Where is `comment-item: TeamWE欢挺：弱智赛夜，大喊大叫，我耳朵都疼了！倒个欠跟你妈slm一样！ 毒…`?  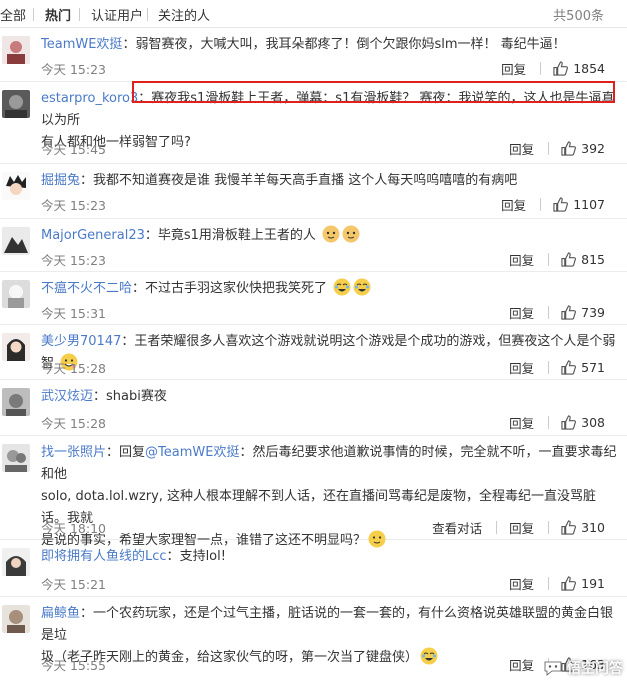 comment-item: TeamWE欢挺：弱智赛夜，大喊大叫，我耳朵都疼了！倒个欠跟你妈slm一样！ 毒… is located at coordinates (313, 55).